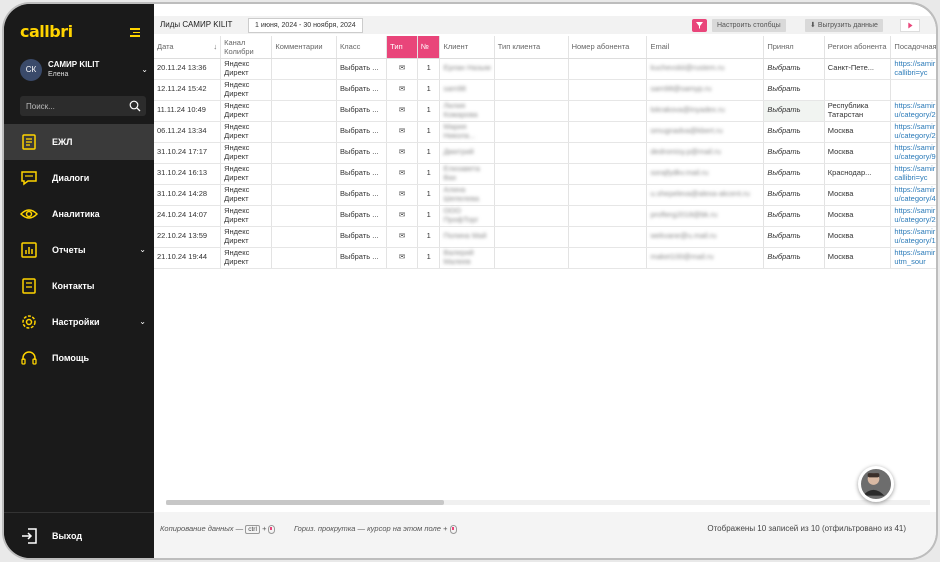 The width and height of the screenshot is (940, 562). What do you see at coordinates (46, 31) in the screenshot?
I see `callibri-logo: callbri` at bounding box center [46, 31].